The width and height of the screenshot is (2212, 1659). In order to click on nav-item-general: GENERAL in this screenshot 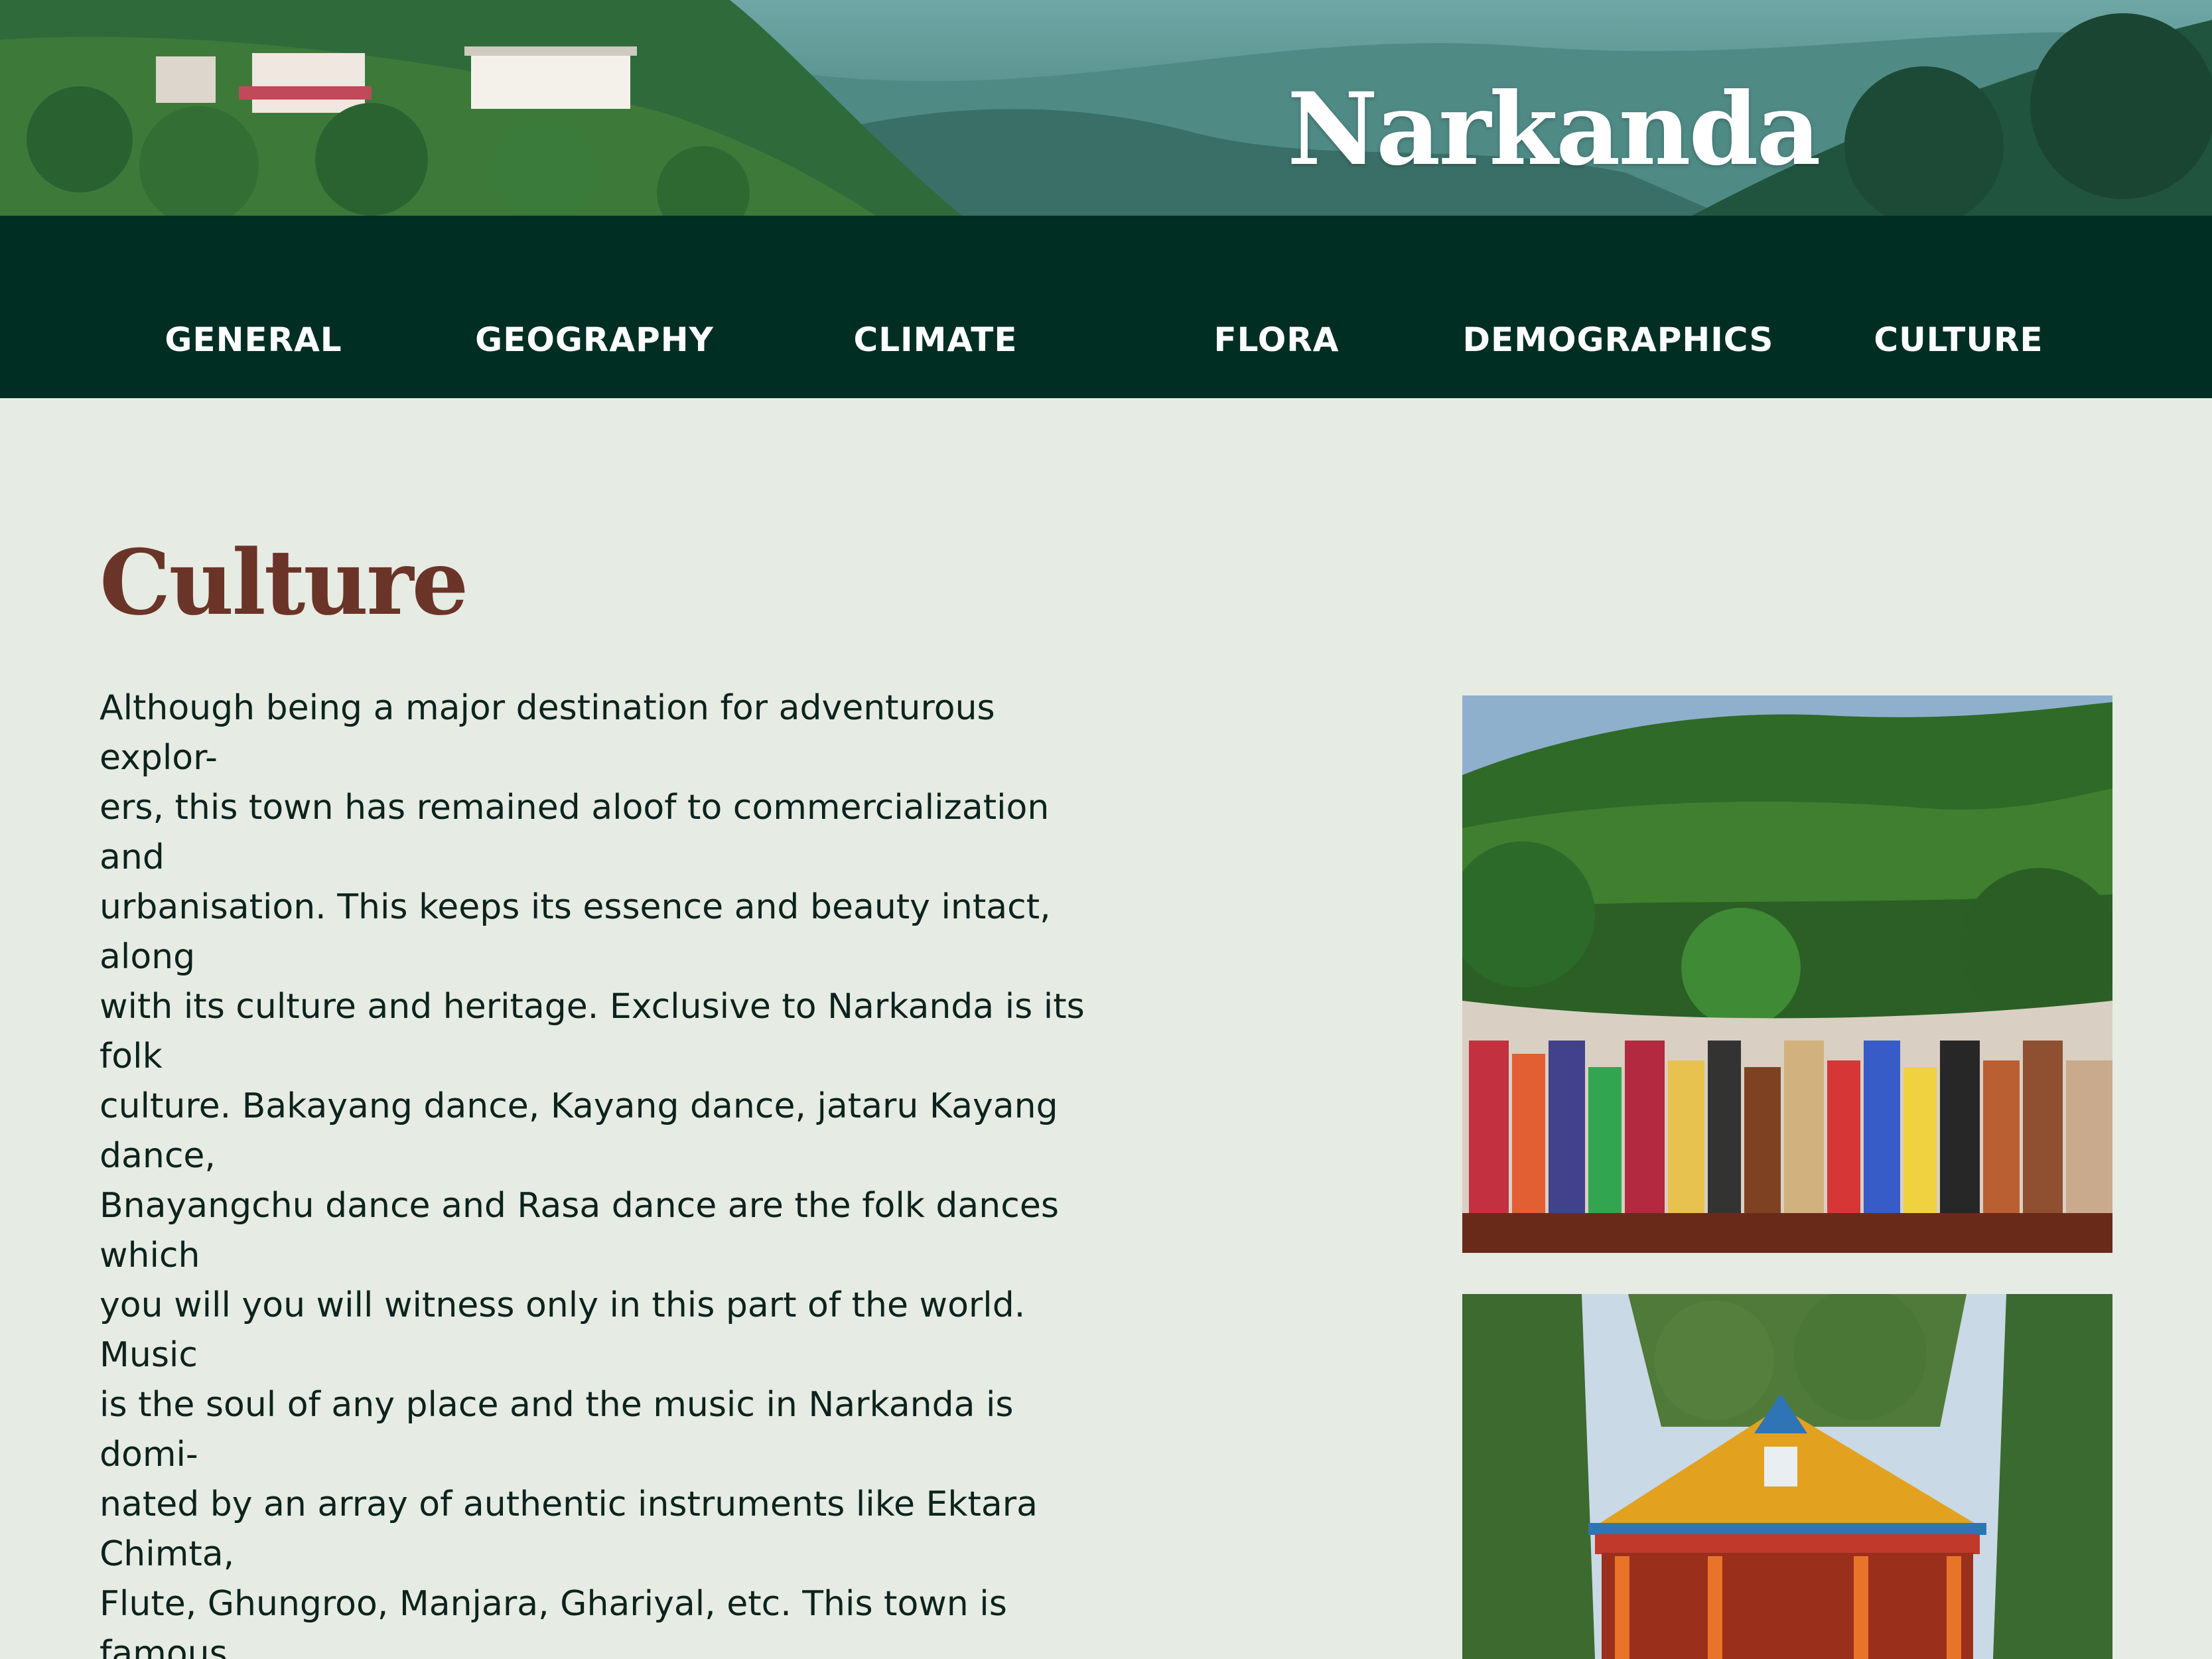, I will do `click(253, 340)`.